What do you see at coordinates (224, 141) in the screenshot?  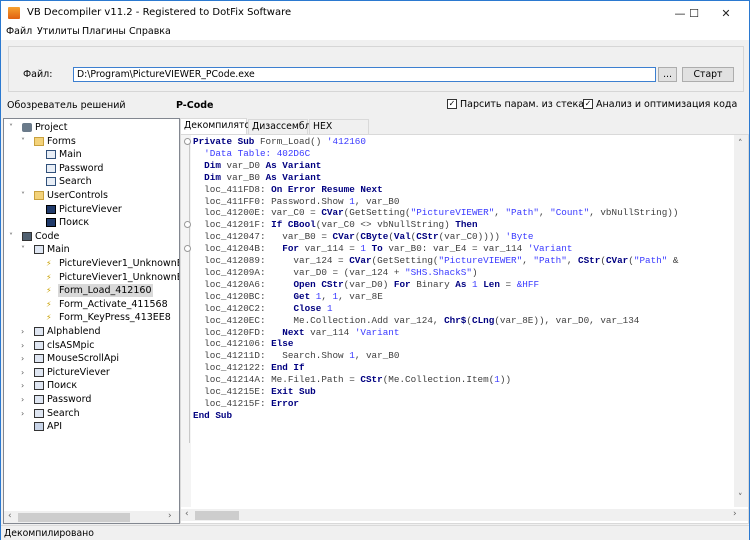 I see `code-token: Private Sub` at bounding box center [224, 141].